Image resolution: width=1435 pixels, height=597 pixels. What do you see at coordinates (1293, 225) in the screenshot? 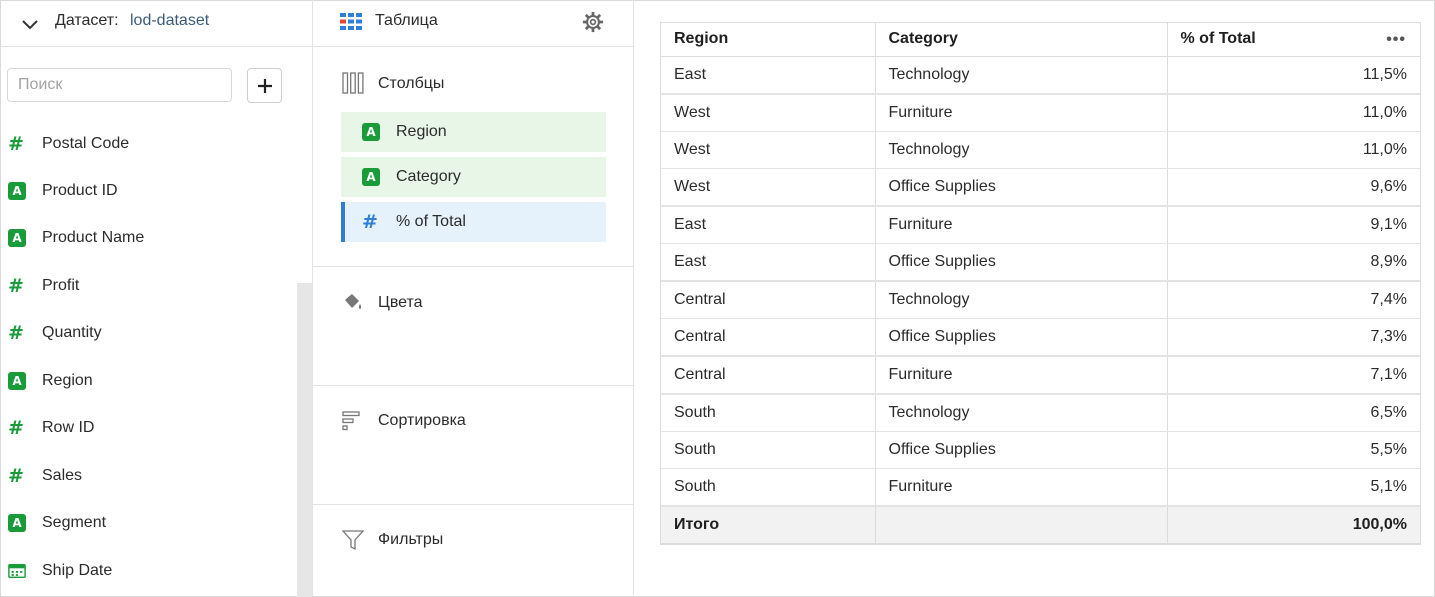
I see `table-cell: 9,1%` at bounding box center [1293, 225].